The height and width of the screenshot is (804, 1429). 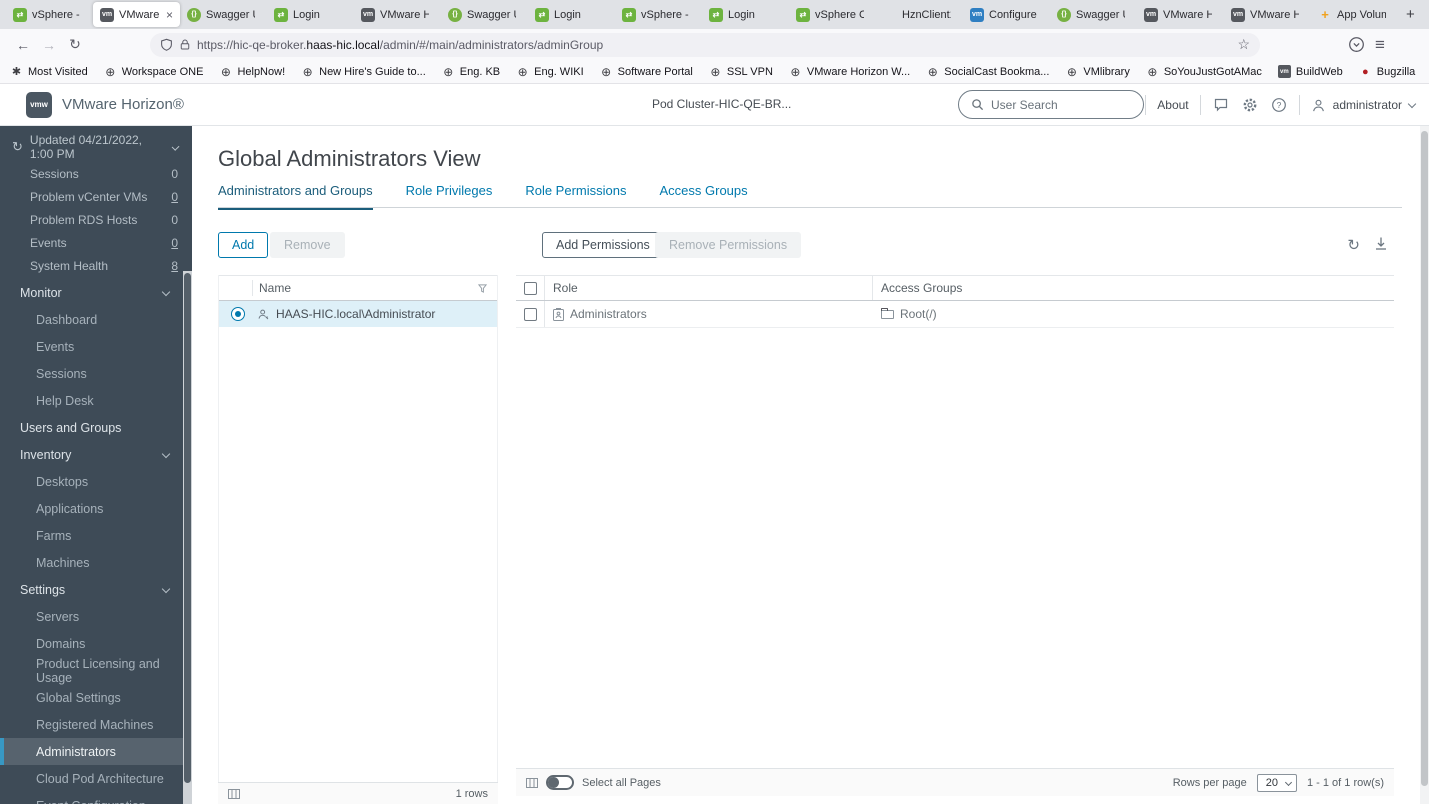 I want to click on rows-per-page-select: 20, so click(x=1276, y=782).